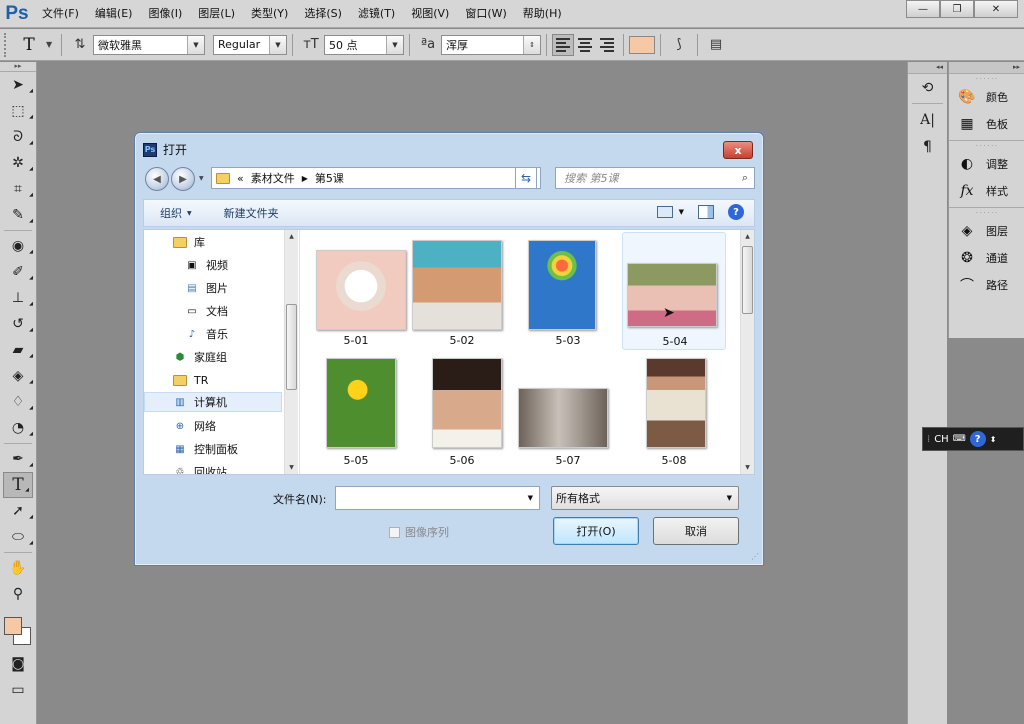  I want to click on menu-filter: 滤镜(T), so click(376, 14).